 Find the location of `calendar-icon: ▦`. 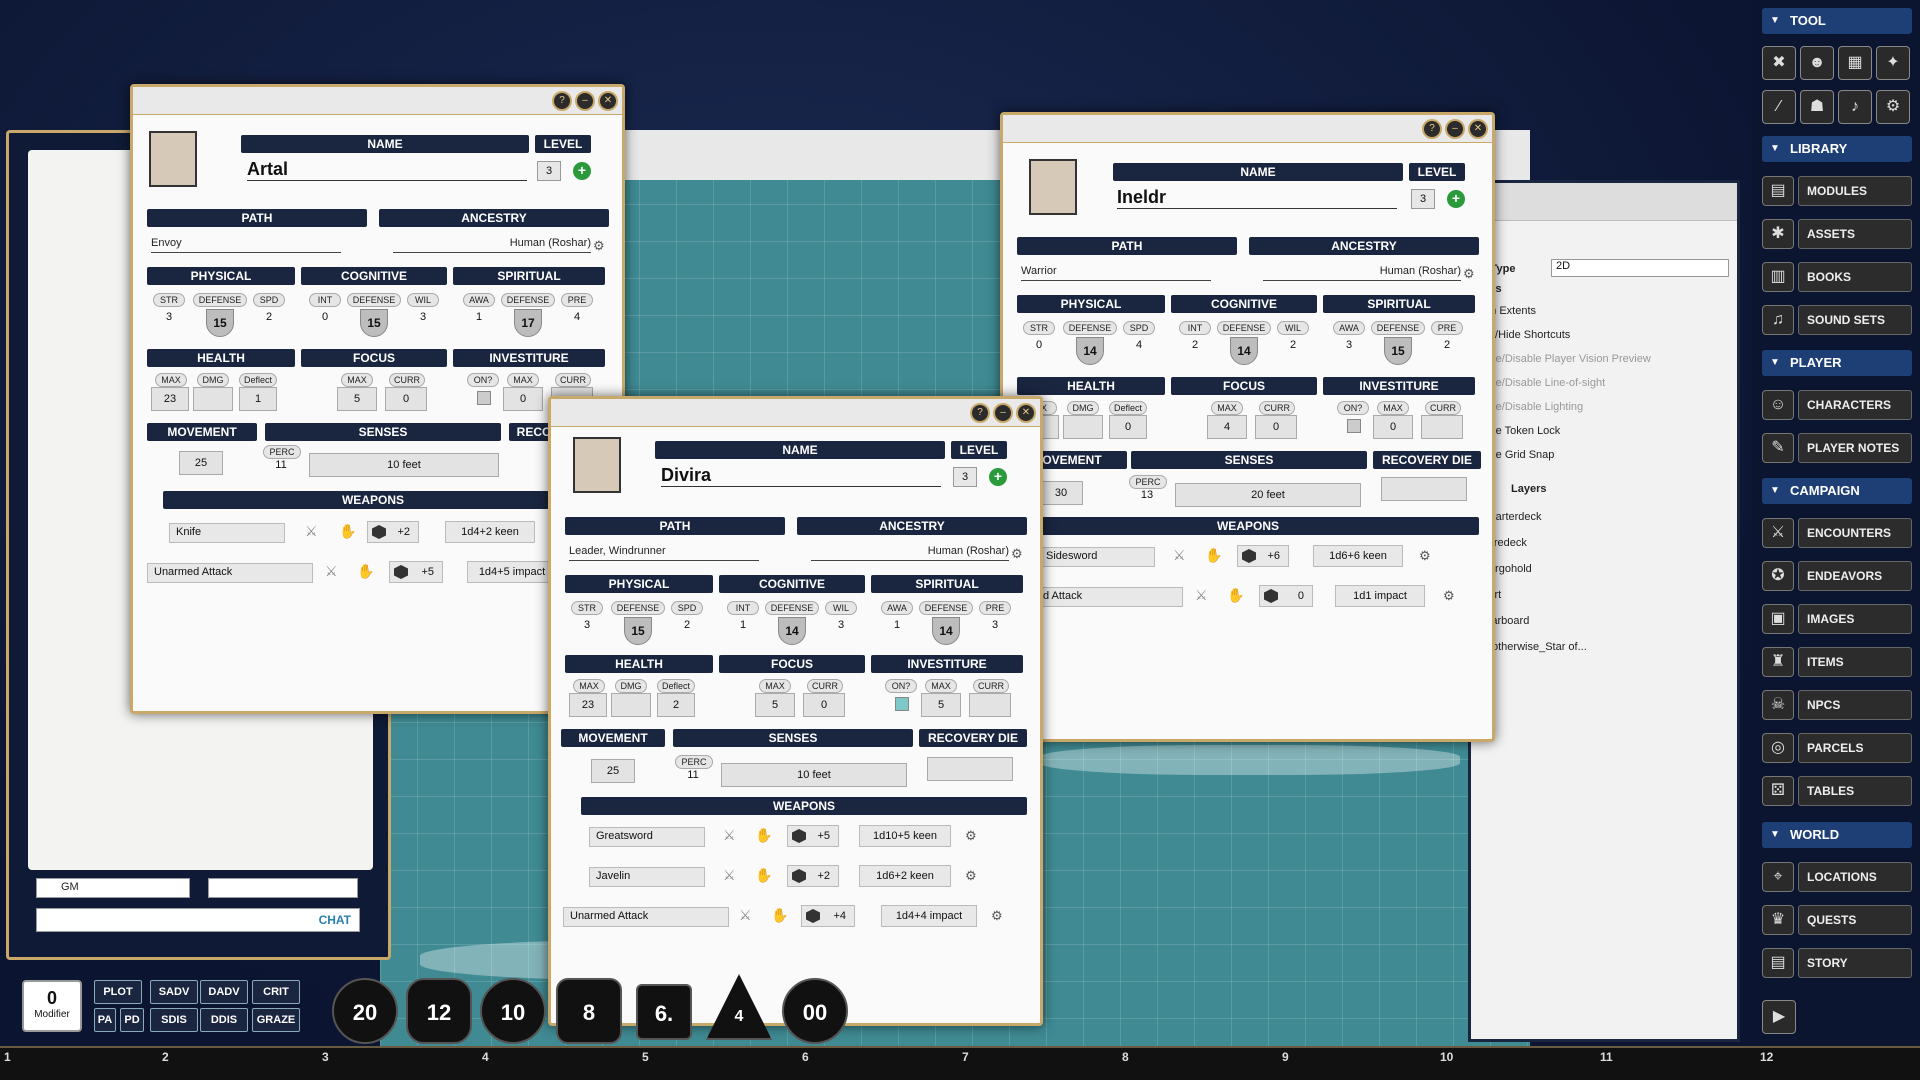

calendar-icon: ▦ is located at coordinates (1855, 63).